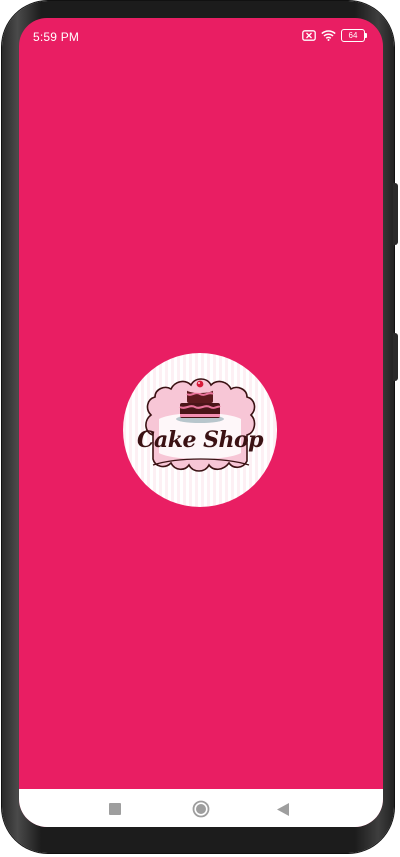 This screenshot has height=857, width=400. Describe the element at coordinates (328, 35) in the screenshot. I see `wifi-icon` at that location.